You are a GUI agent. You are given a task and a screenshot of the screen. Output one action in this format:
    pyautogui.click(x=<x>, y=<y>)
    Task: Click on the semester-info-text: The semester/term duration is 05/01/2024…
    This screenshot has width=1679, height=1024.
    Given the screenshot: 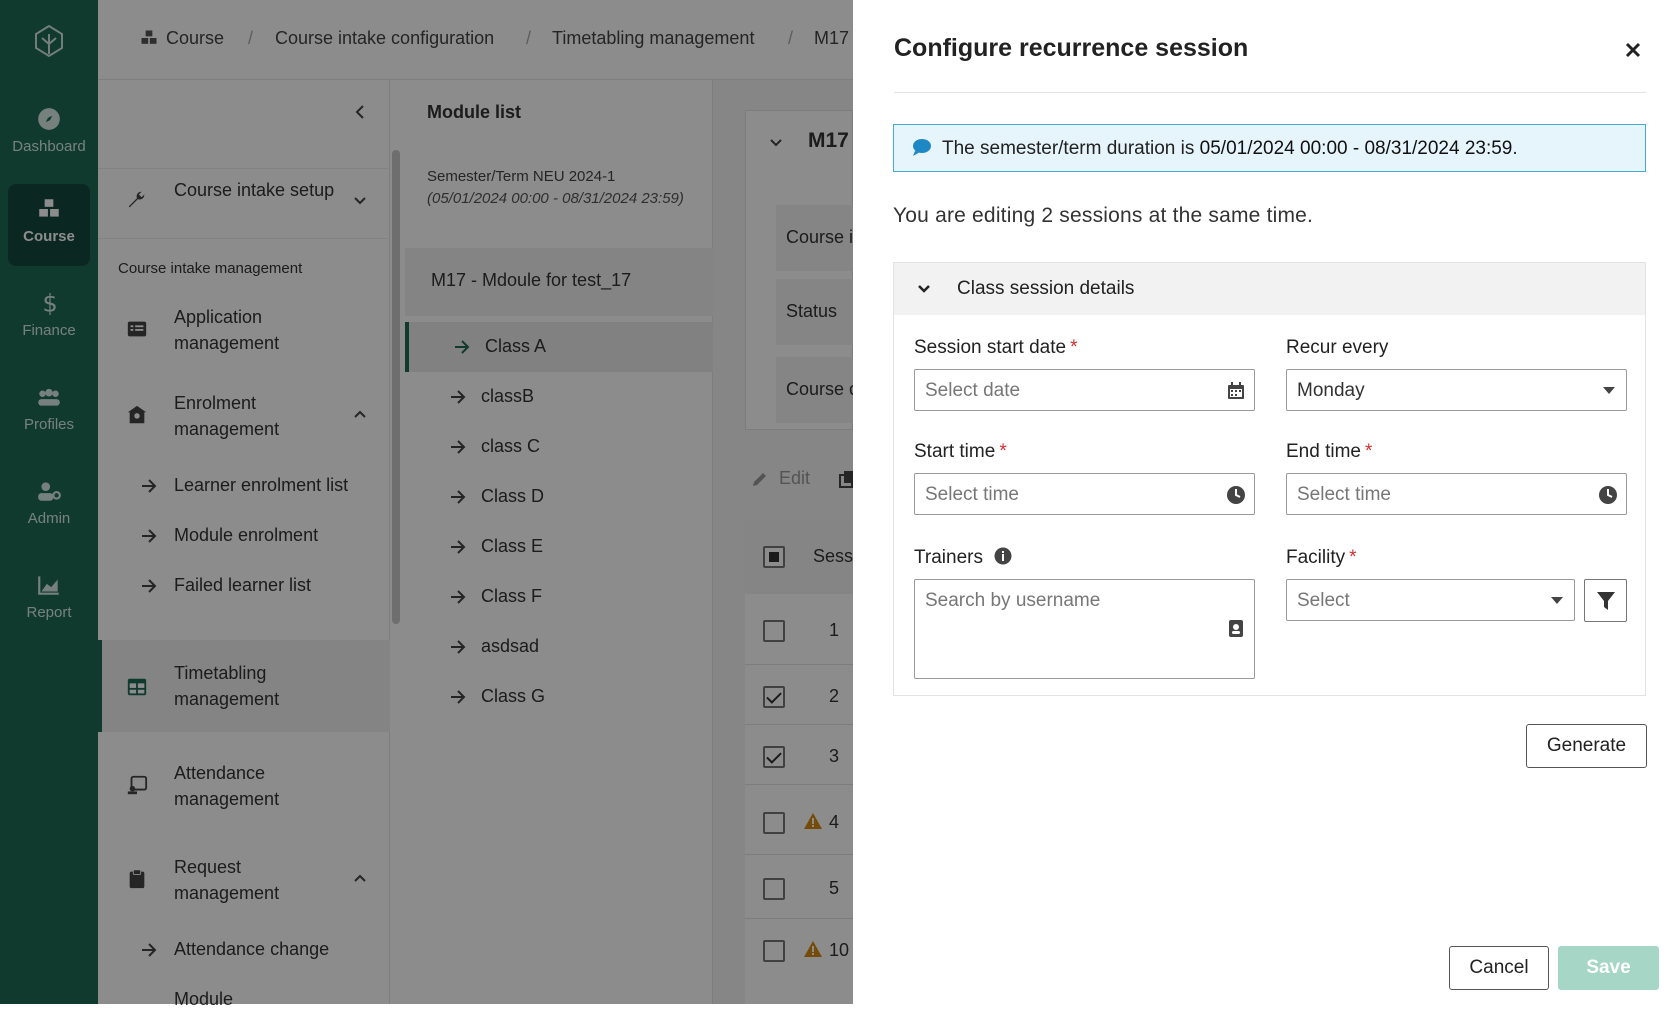 What is the action you would take?
    pyautogui.click(x=1230, y=149)
    